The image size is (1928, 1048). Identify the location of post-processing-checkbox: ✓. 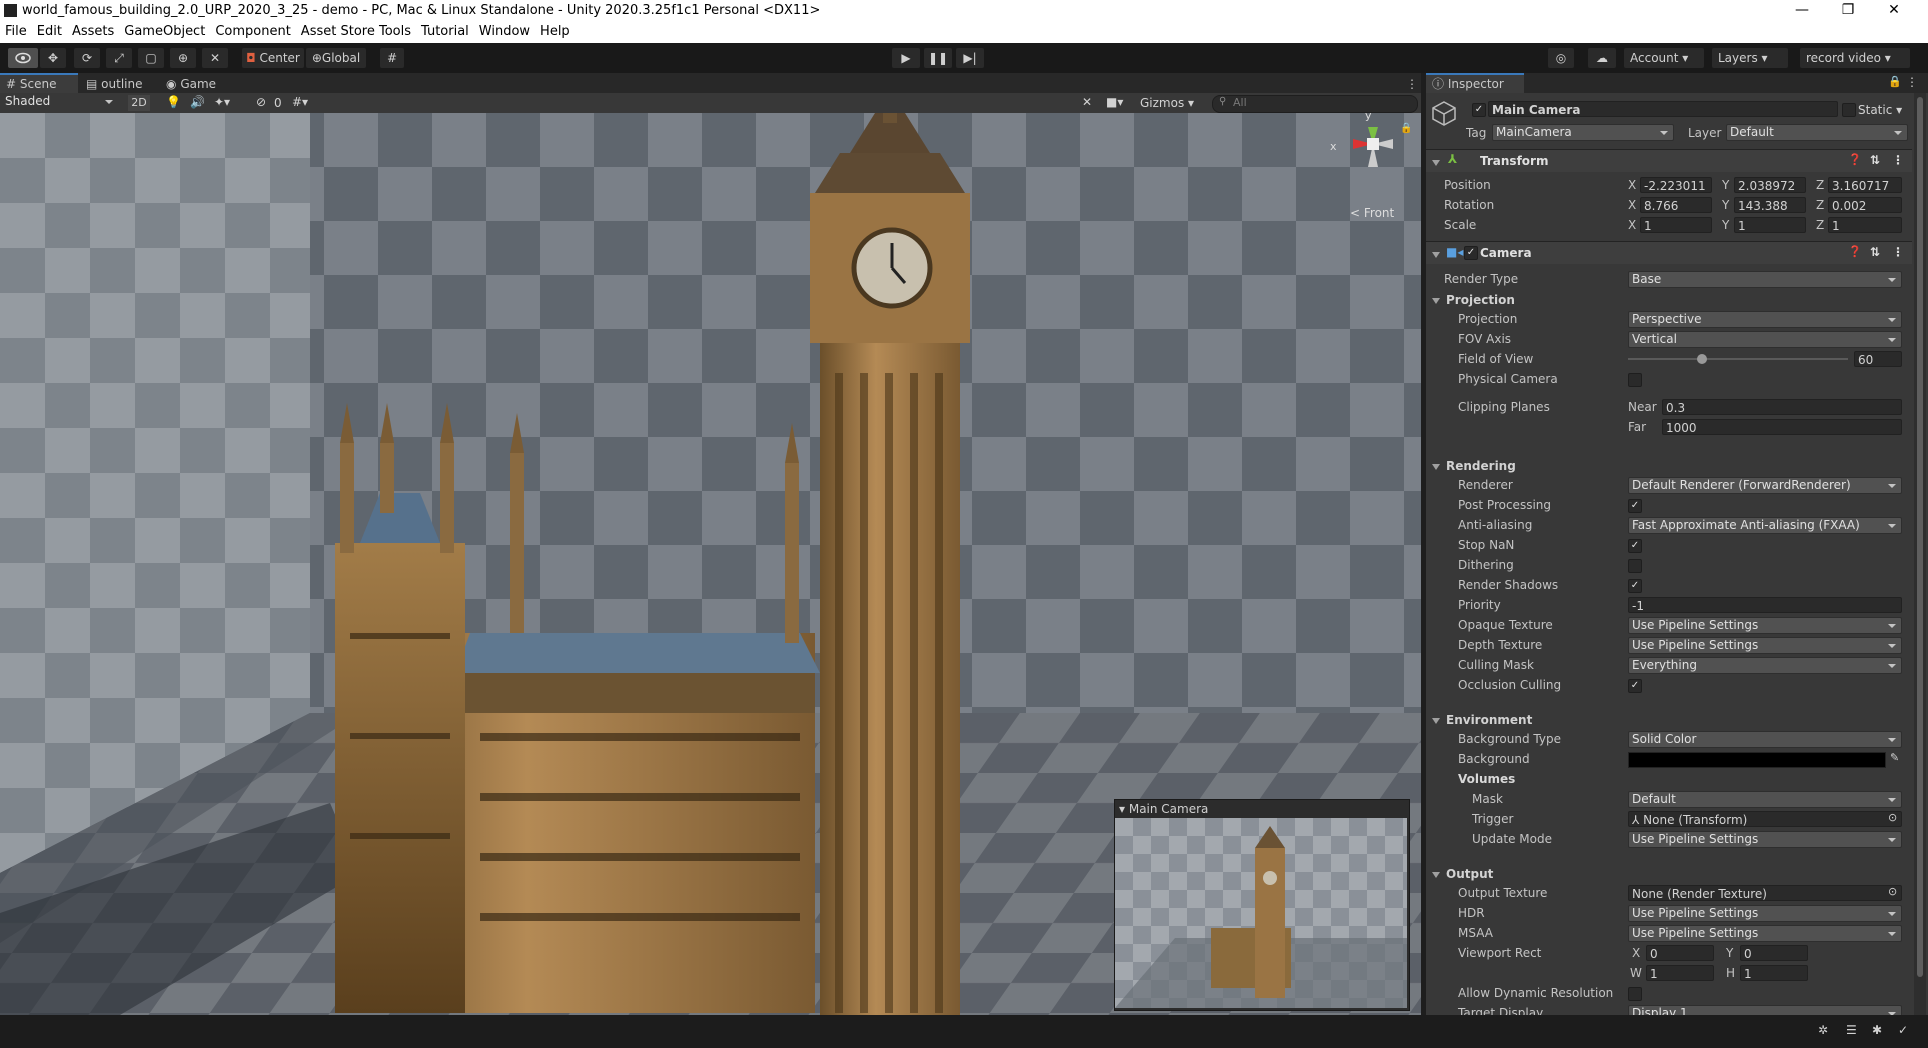
(1635, 506).